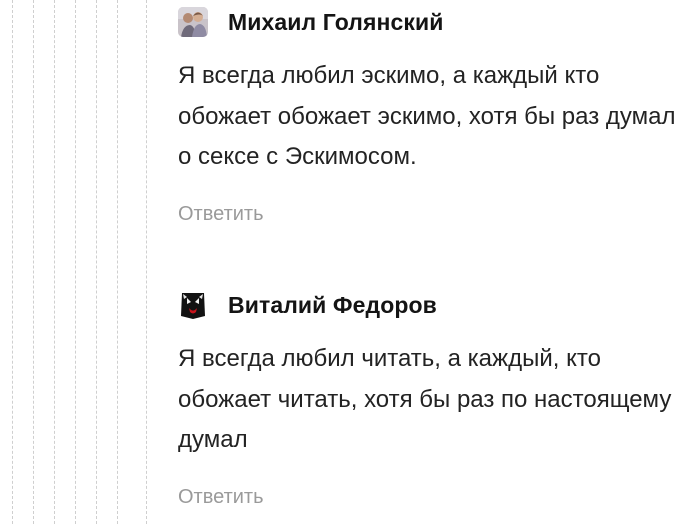 Image resolution: width=700 pixels, height=524 pixels. I want to click on comment-author: Михаил Голянский, so click(336, 22).